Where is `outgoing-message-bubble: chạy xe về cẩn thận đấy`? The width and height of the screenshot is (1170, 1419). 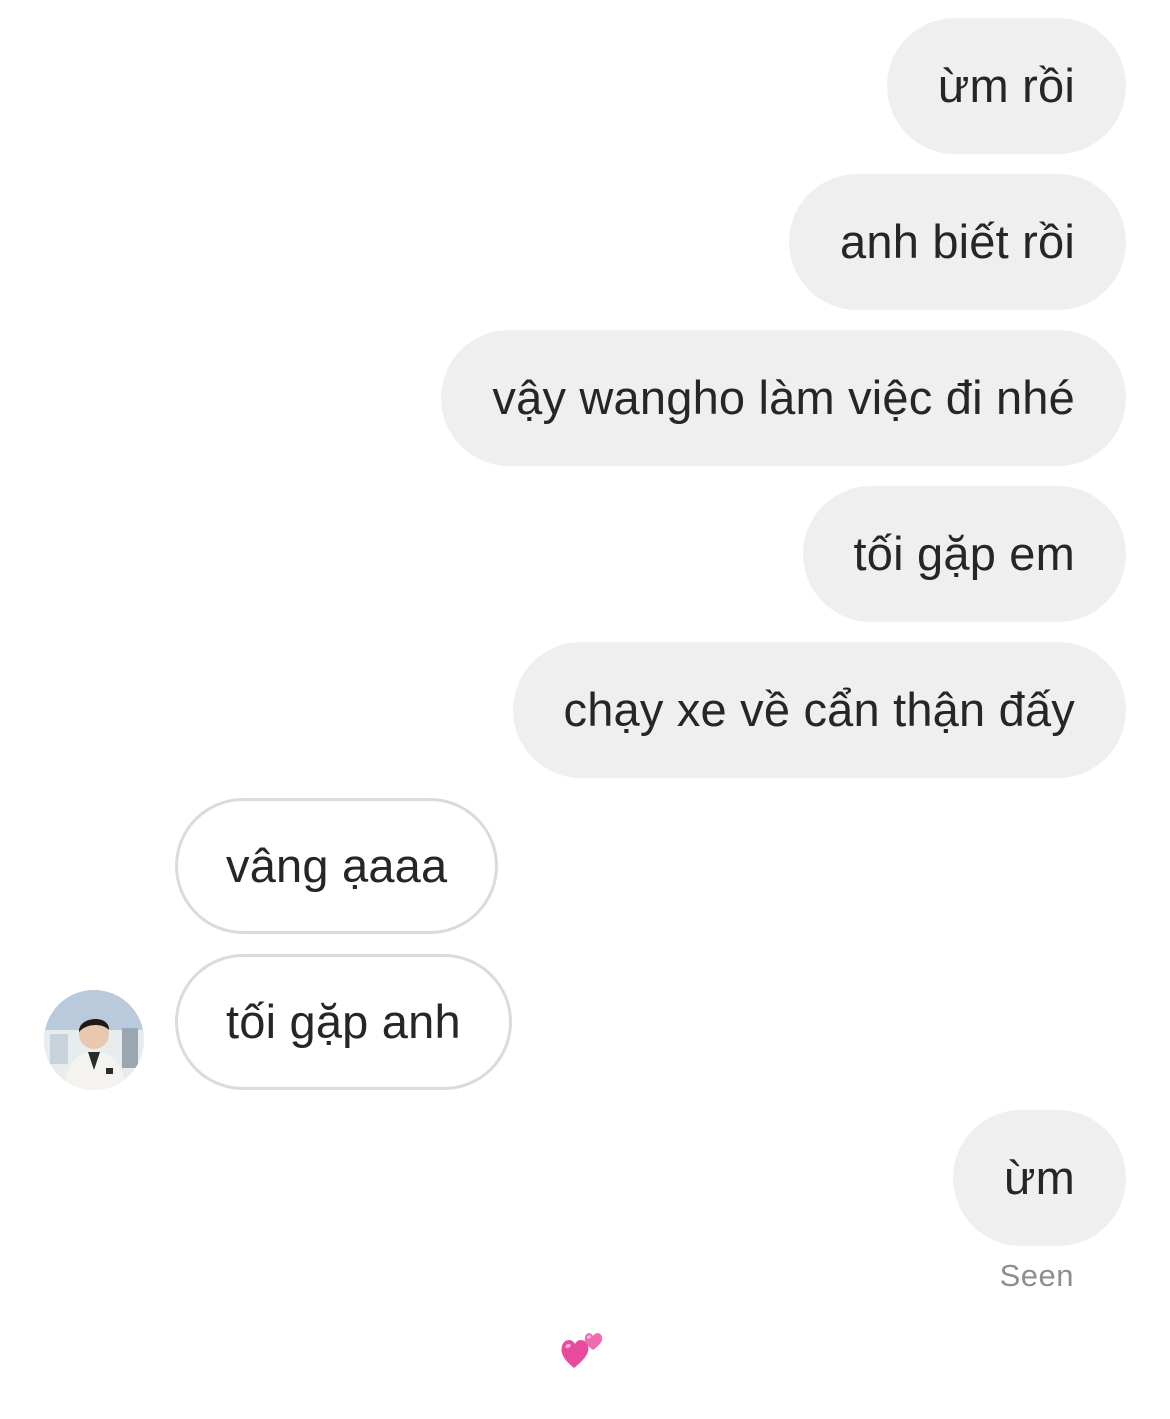 outgoing-message-bubble: chạy xe về cẩn thận đấy is located at coordinates (819, 710).